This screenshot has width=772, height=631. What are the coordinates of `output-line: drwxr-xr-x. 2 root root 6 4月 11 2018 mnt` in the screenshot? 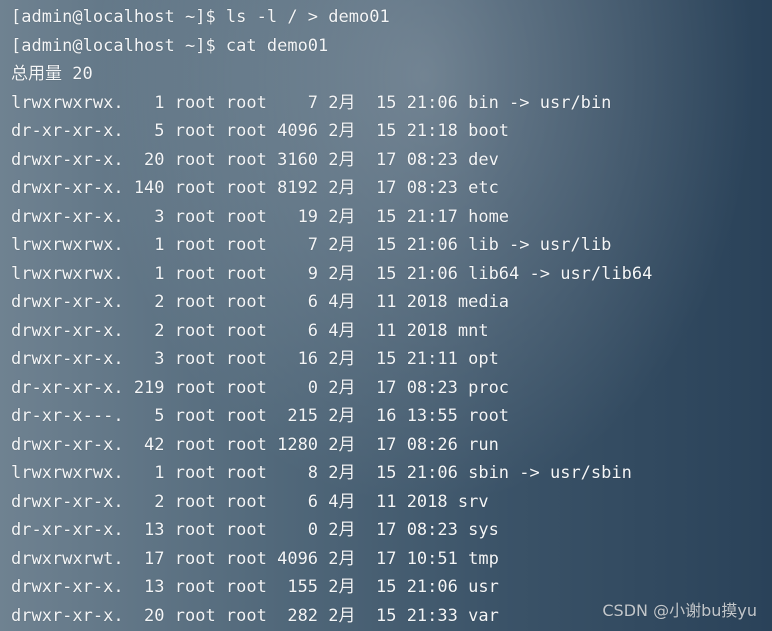 It's located at (250, 330).